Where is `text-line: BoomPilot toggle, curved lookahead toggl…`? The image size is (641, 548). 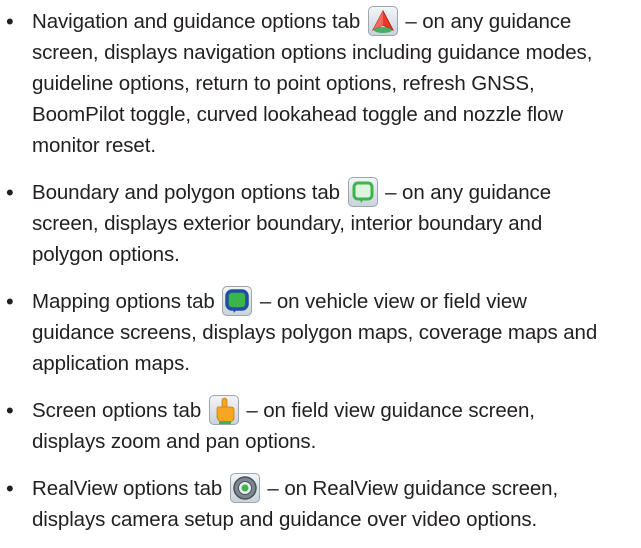 text-line: BoomPilot toggle, curved lookahead toggl… is located at coordinates (298, 114).